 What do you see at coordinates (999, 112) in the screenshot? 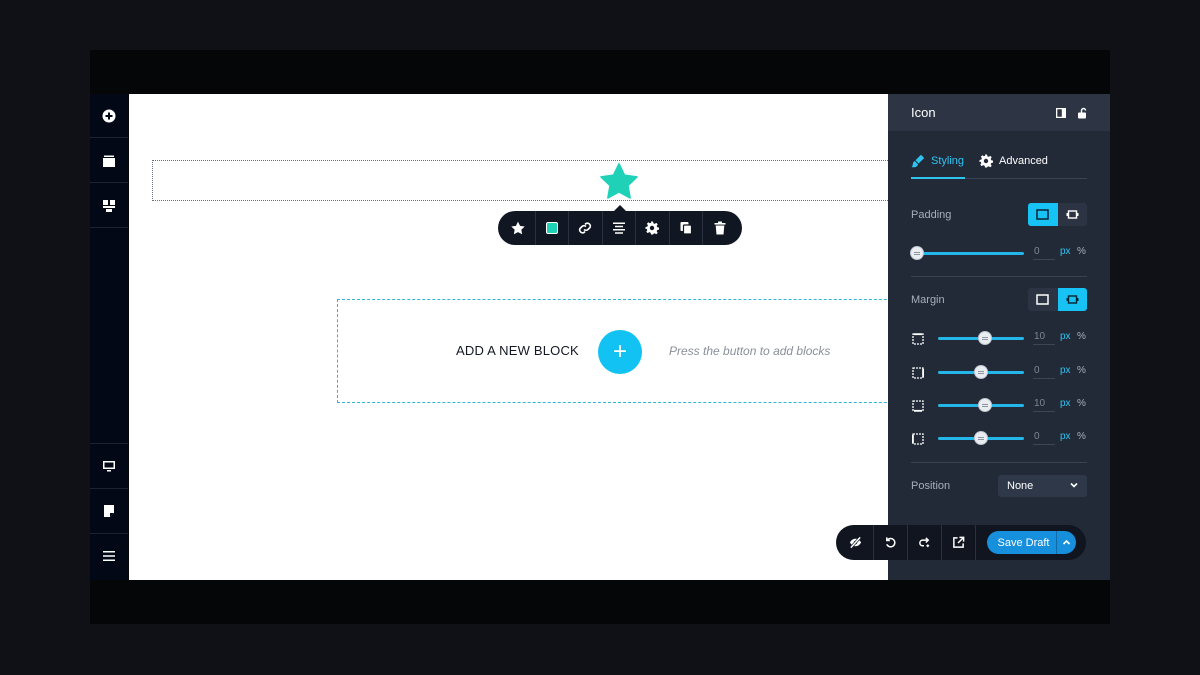
I see `panel-header: Icon` at bounding box center [999, 112].